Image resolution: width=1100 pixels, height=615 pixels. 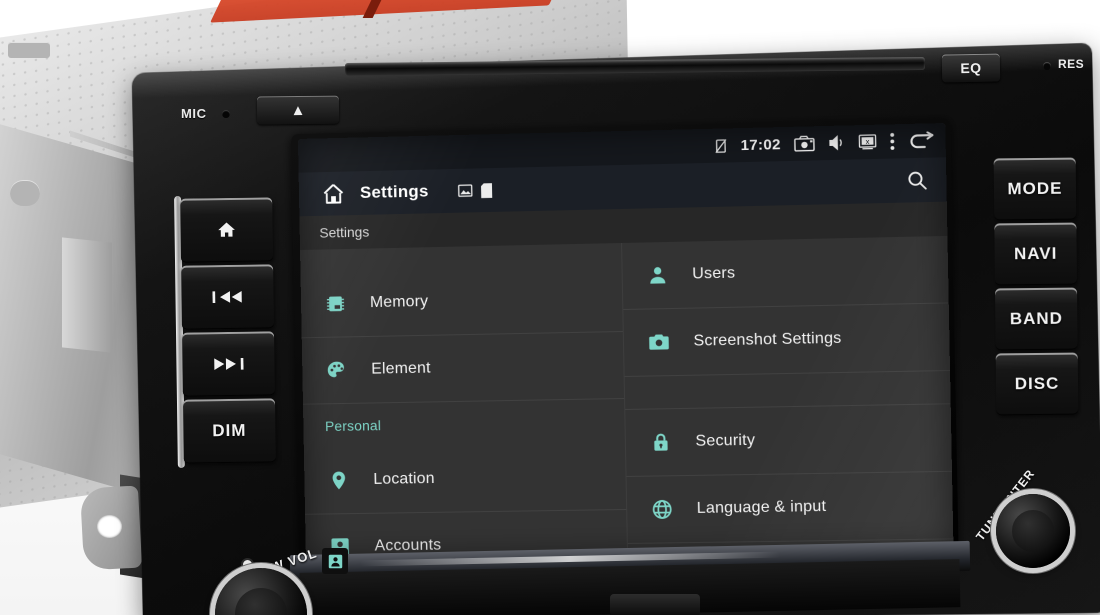 I want to click on tune-enter-knob-face, so click(x=1033, y=531).